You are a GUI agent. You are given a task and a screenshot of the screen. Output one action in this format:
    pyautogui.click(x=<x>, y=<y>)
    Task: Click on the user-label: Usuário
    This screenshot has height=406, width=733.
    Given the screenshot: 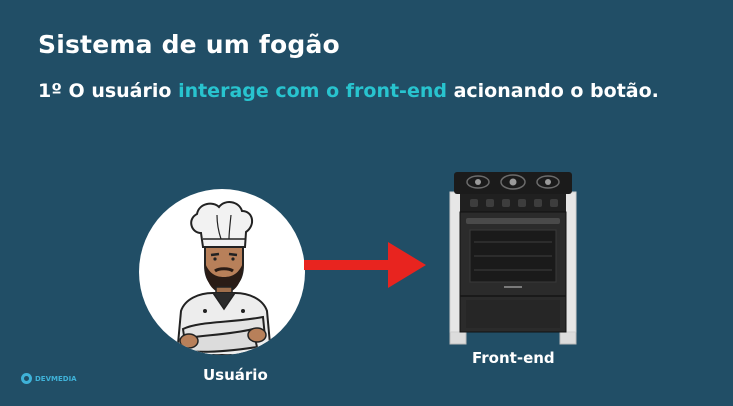 What is the action you would take?
    pyautogui.click(x=235, y=375)
    